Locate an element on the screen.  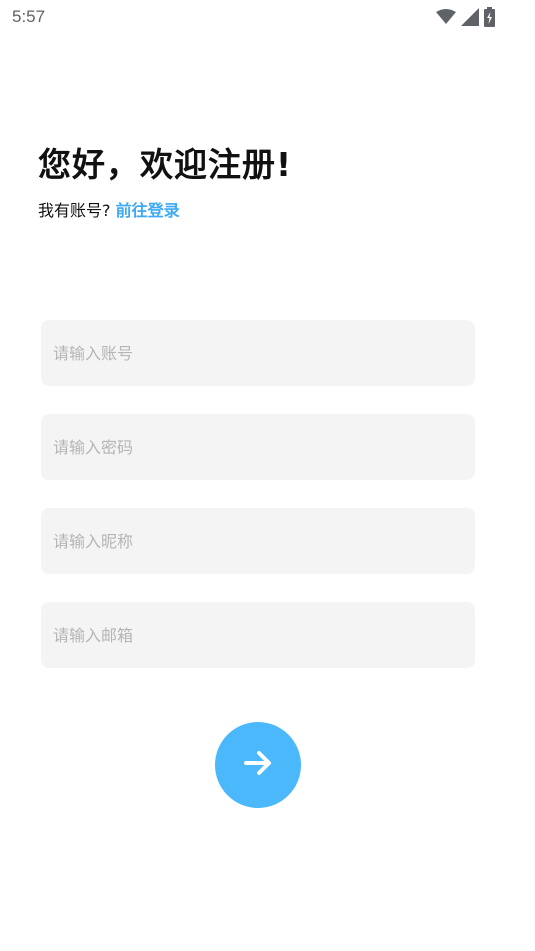
password-field is located at coordinates (258, 447).